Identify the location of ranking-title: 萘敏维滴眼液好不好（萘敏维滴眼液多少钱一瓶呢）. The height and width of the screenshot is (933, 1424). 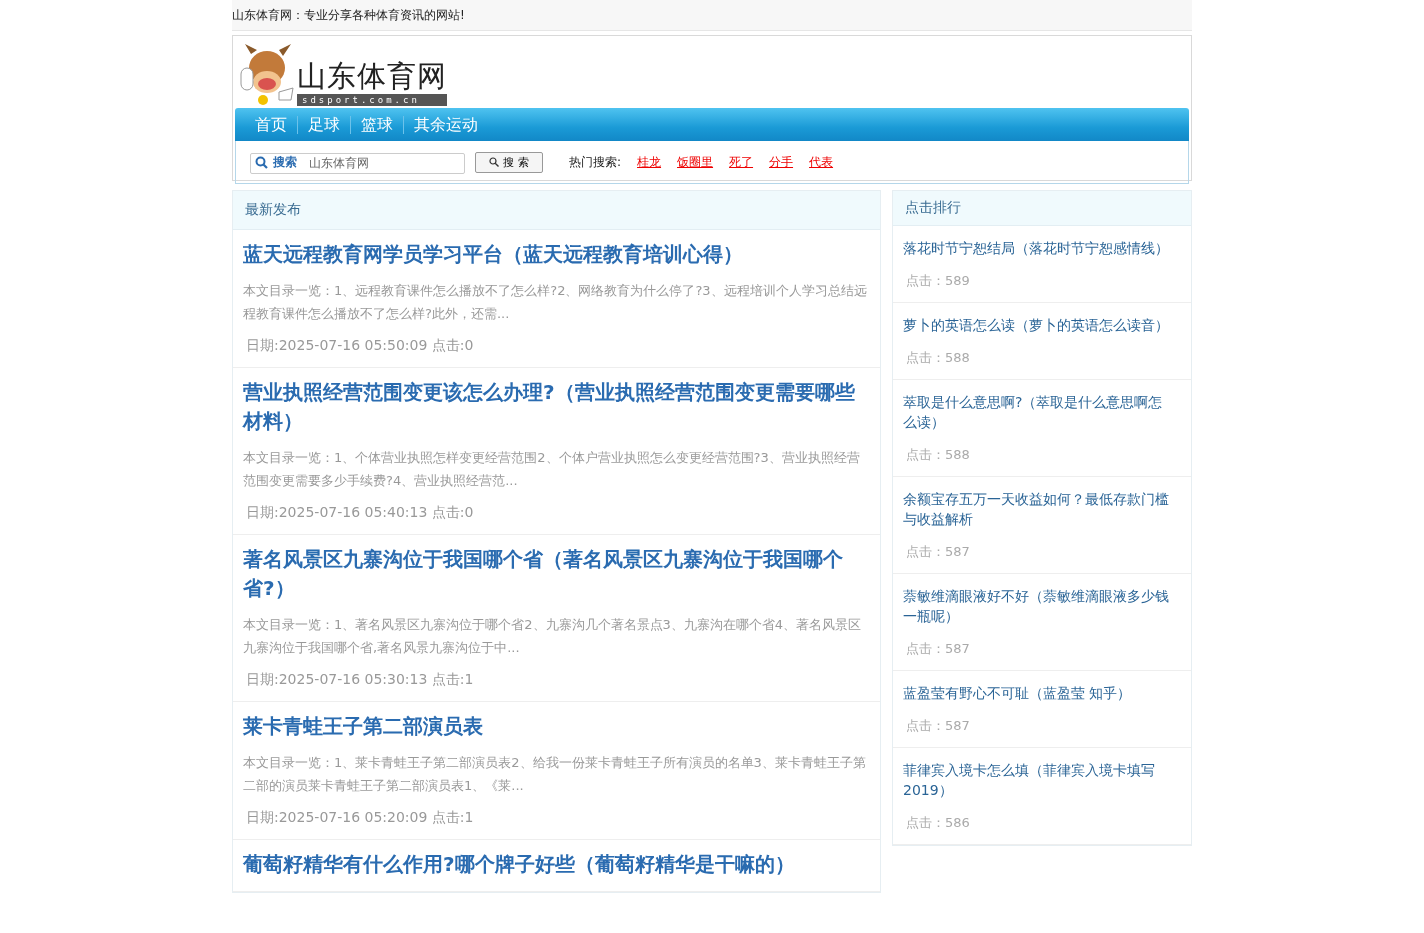
(1037, 606).